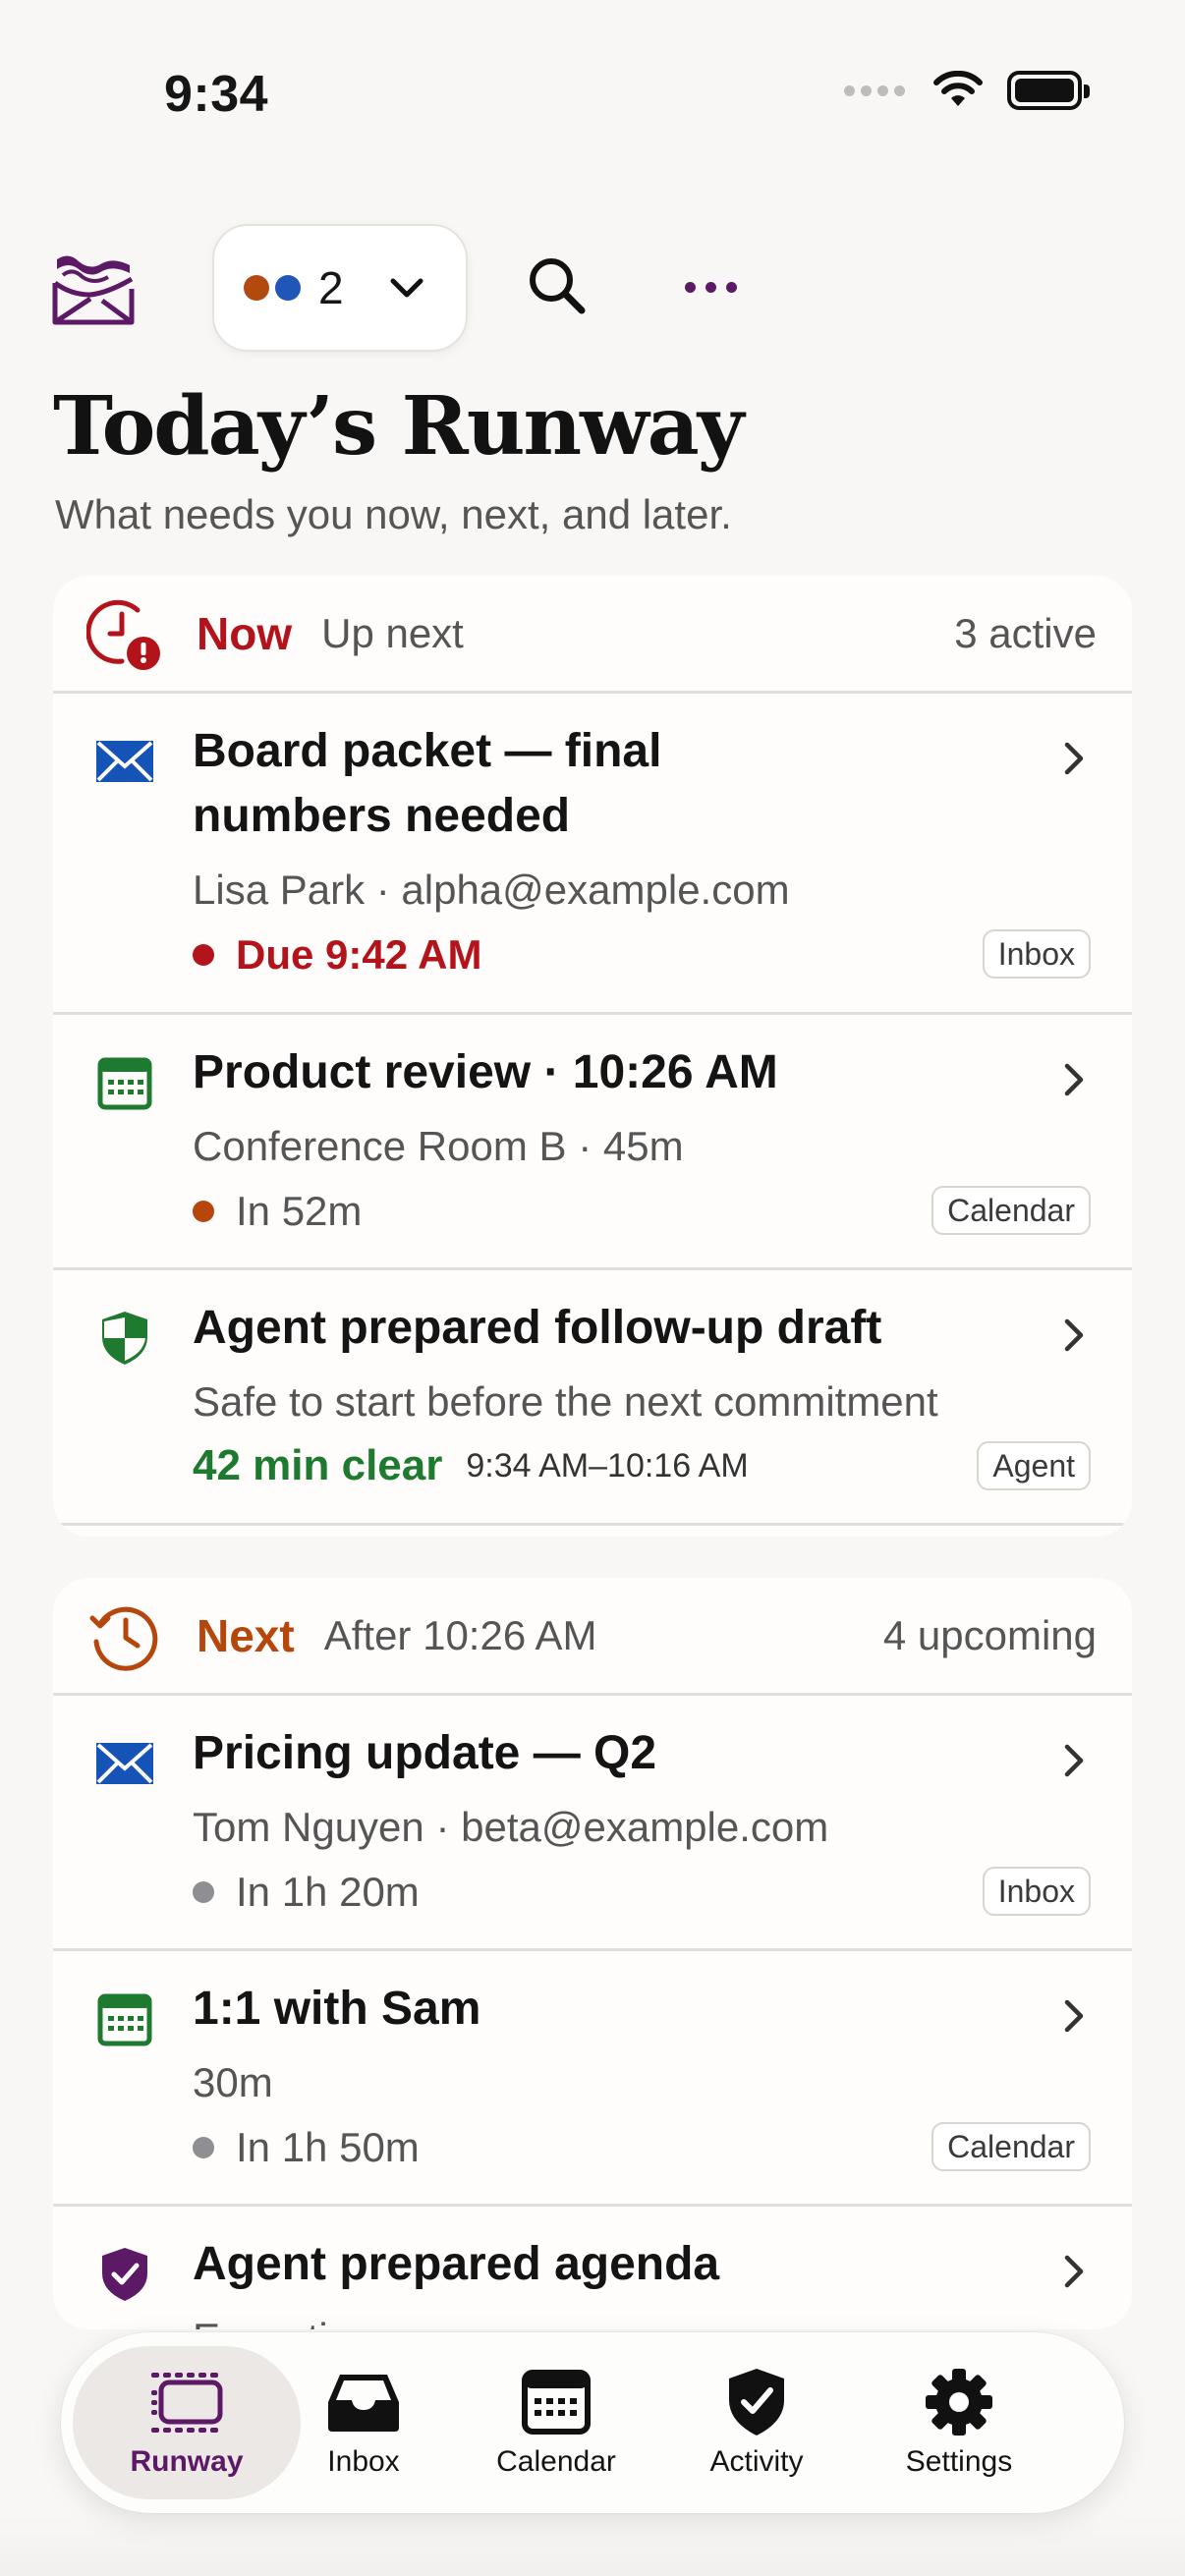 Image resolution: width=1185 pixels, height=2576 pixels. I want to click on item-subtitle: Executive sync, so click(331, 2322).